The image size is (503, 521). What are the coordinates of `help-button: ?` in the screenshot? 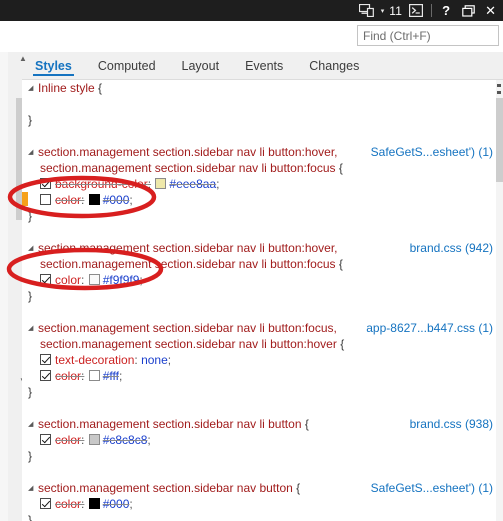 It's located at (446, 10).